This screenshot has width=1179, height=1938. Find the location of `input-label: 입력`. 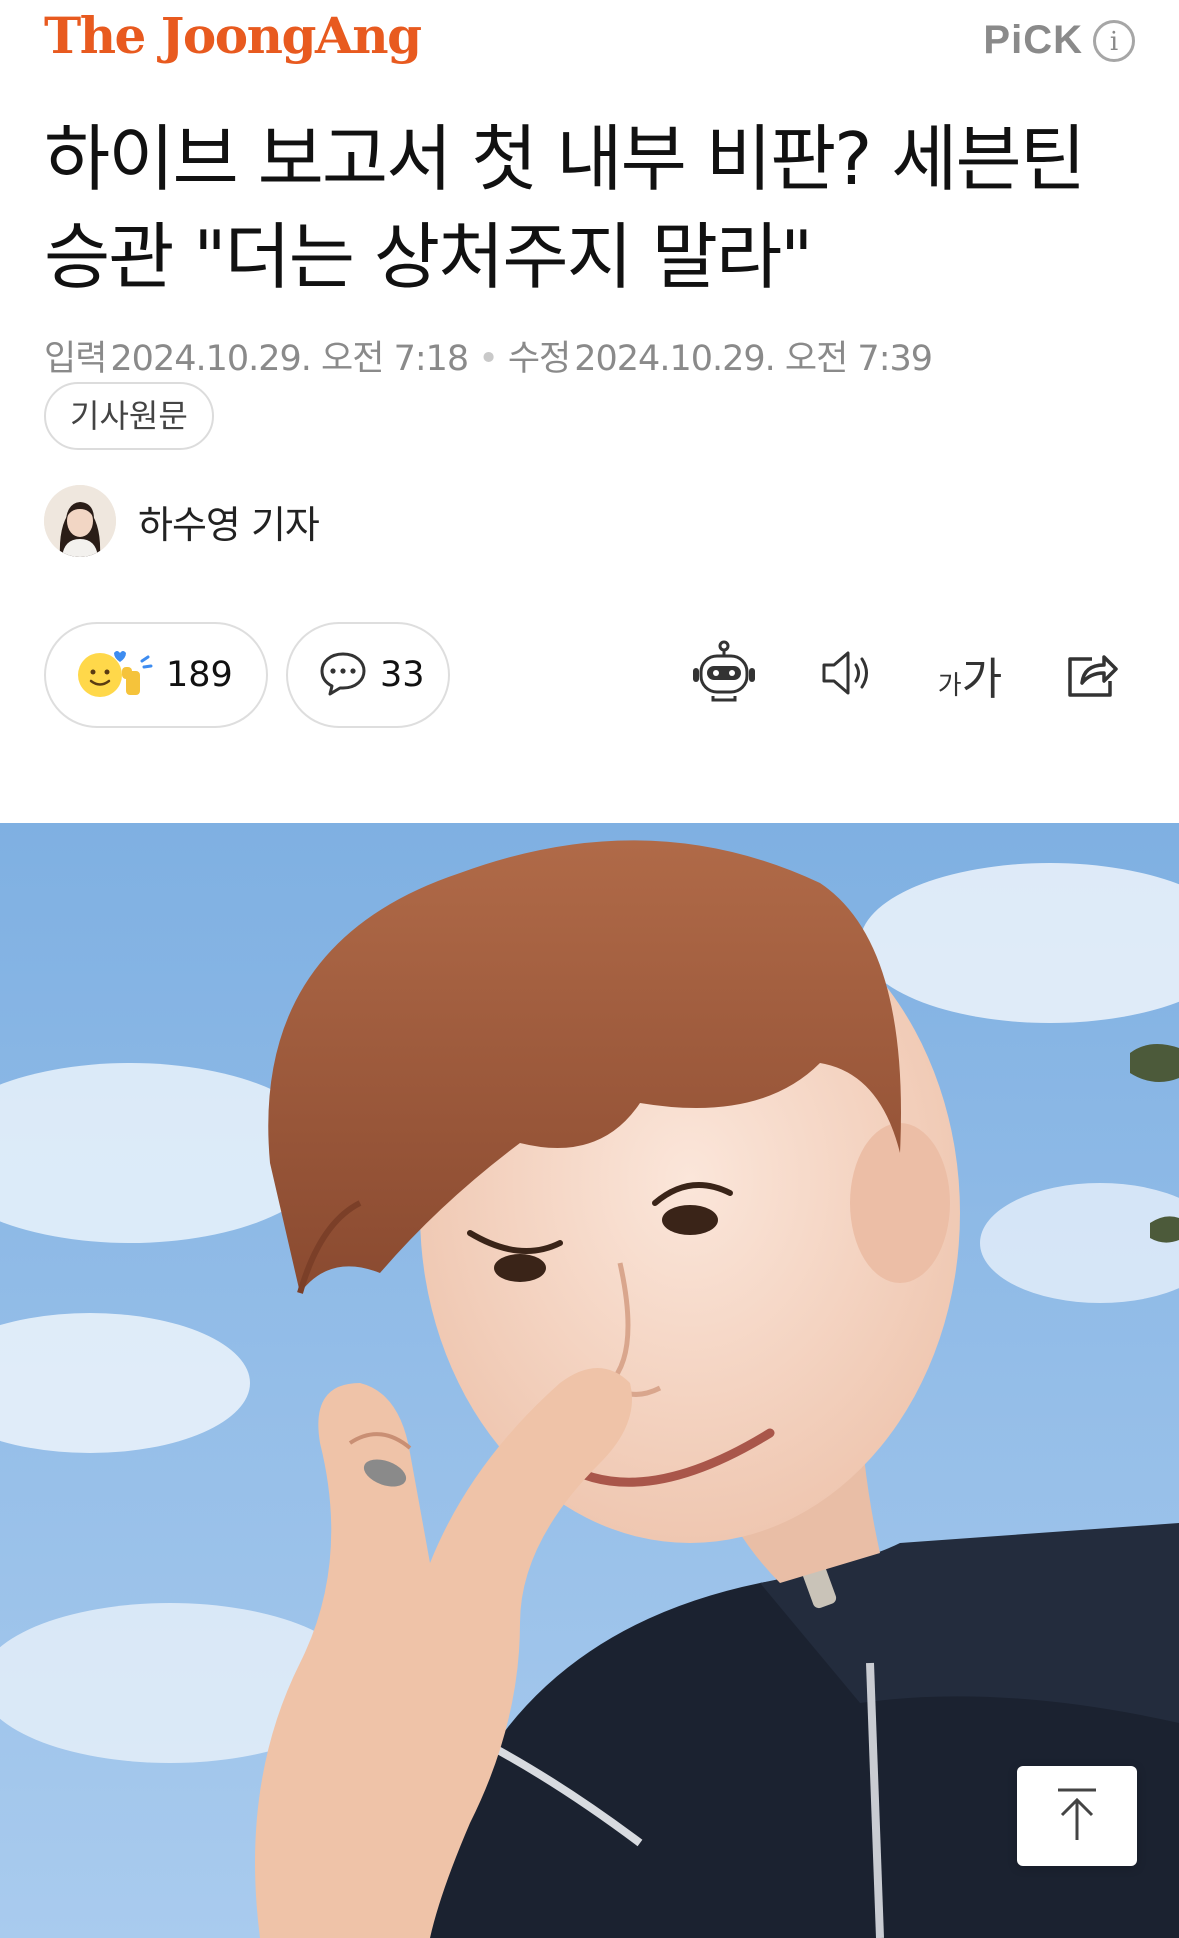

input-label: 입력 is located at coordinates (75, 359).